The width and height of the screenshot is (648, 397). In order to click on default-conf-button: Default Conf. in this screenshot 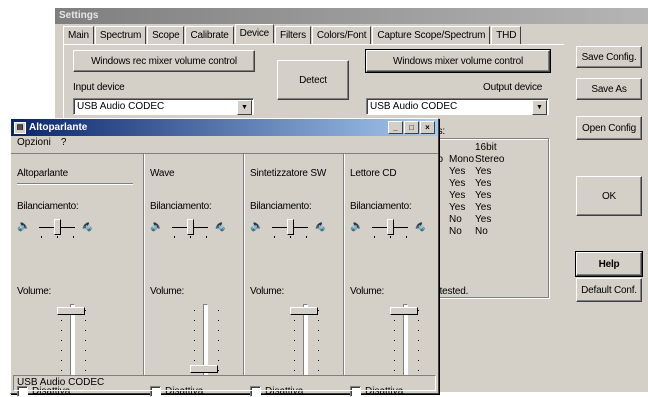, I will do `click(609, 290)`.